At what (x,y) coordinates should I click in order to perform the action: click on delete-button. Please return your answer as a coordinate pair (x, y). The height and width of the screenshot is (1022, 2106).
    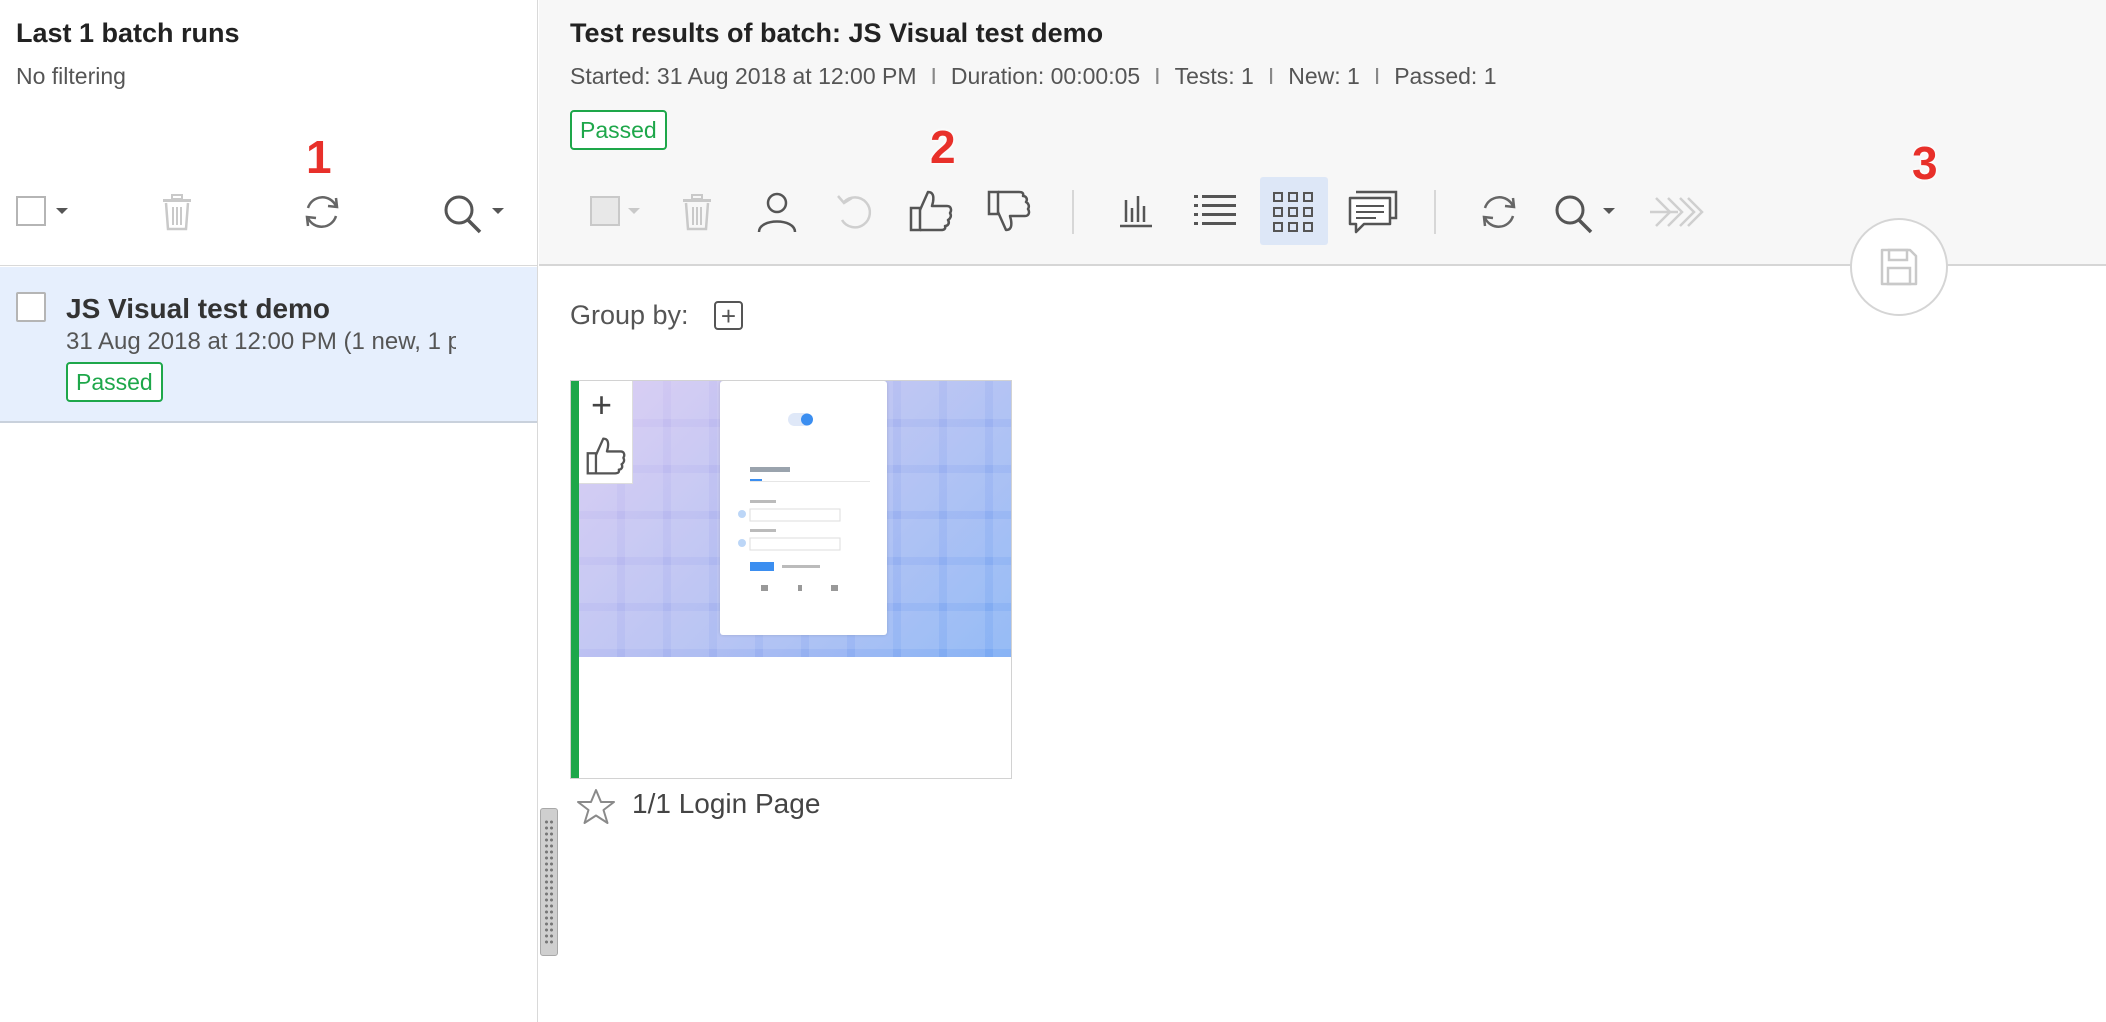
    Looking at the image, I should click on (177, 212).